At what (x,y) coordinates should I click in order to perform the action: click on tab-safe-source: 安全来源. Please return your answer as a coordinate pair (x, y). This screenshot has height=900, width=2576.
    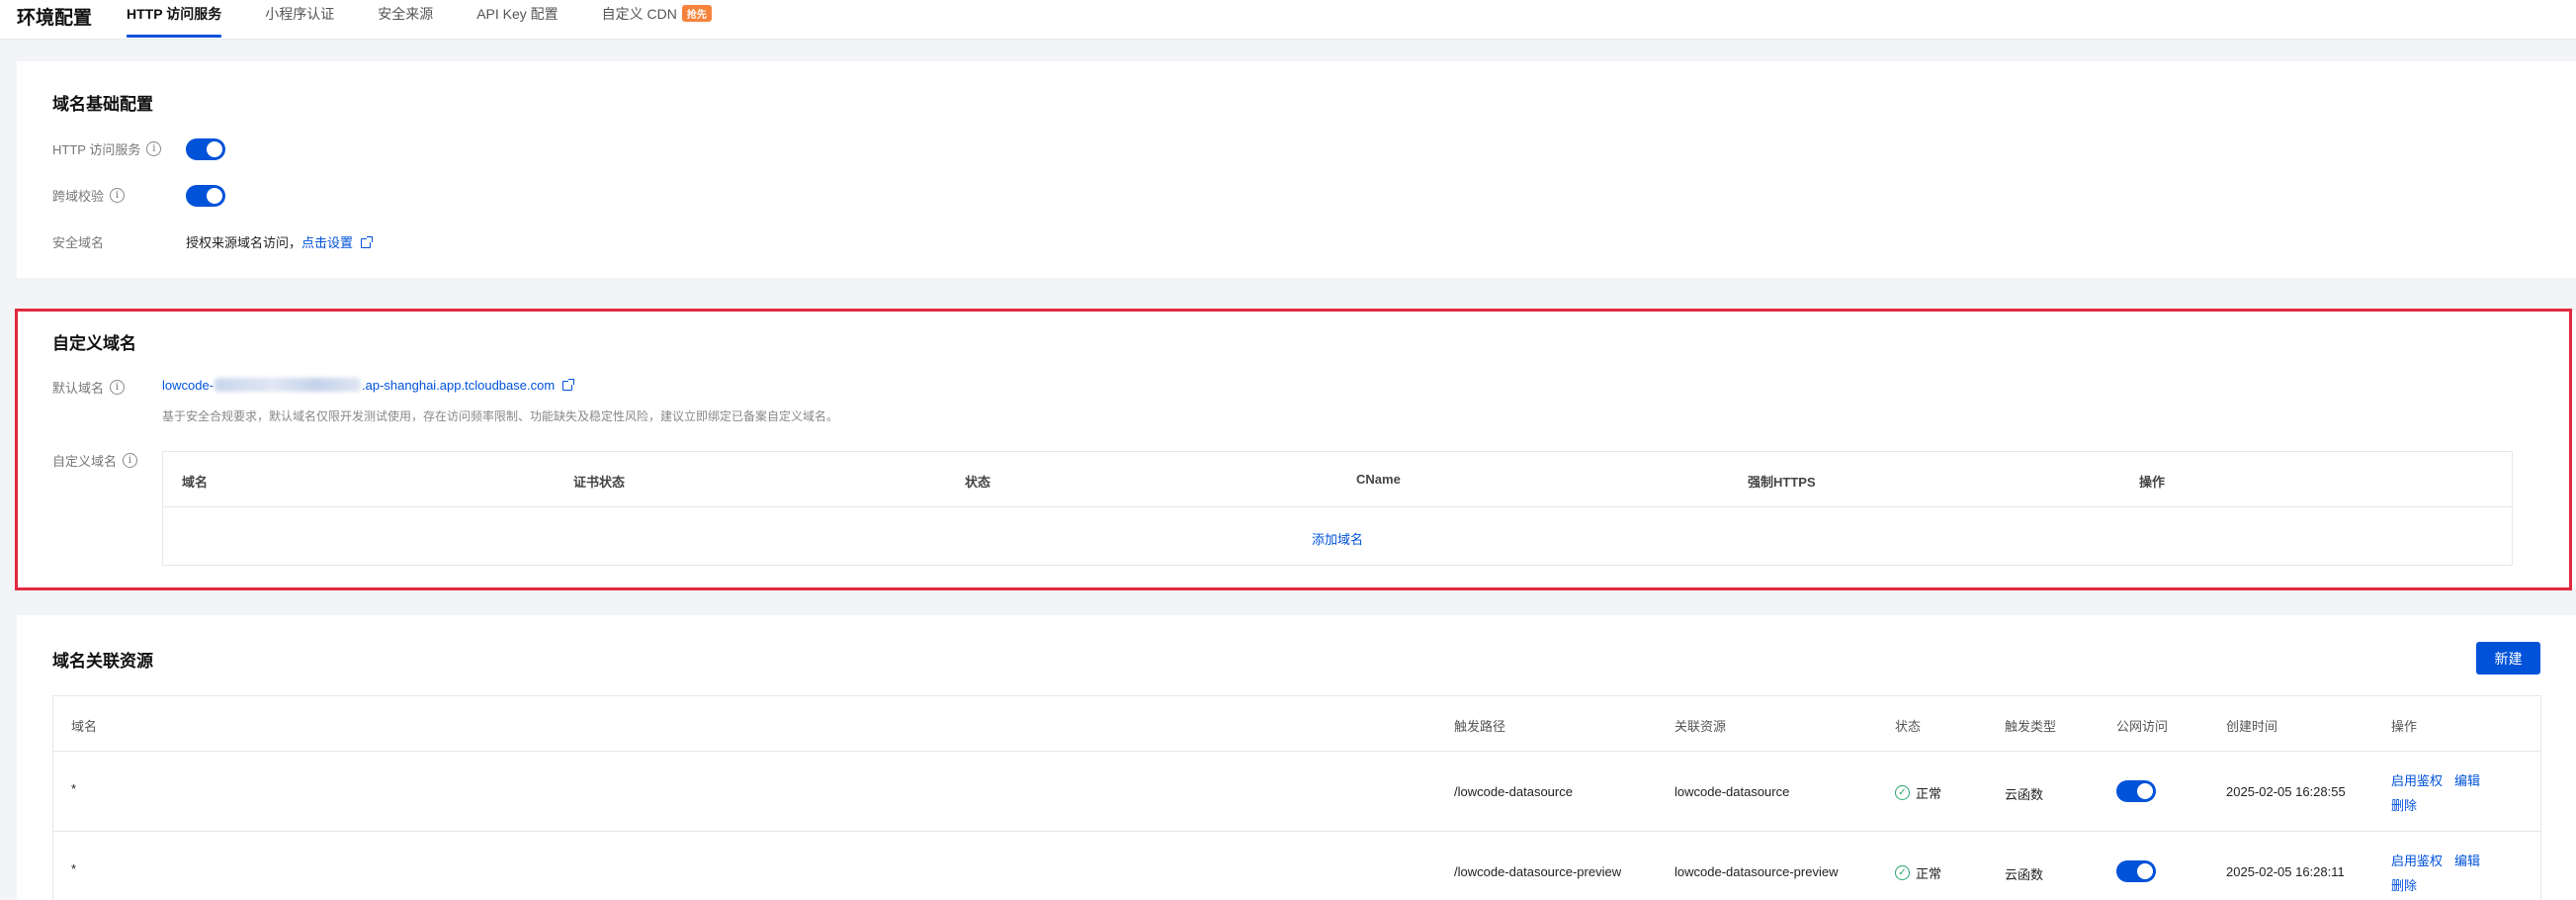
    Looking at the image, I should click on (405, 20).